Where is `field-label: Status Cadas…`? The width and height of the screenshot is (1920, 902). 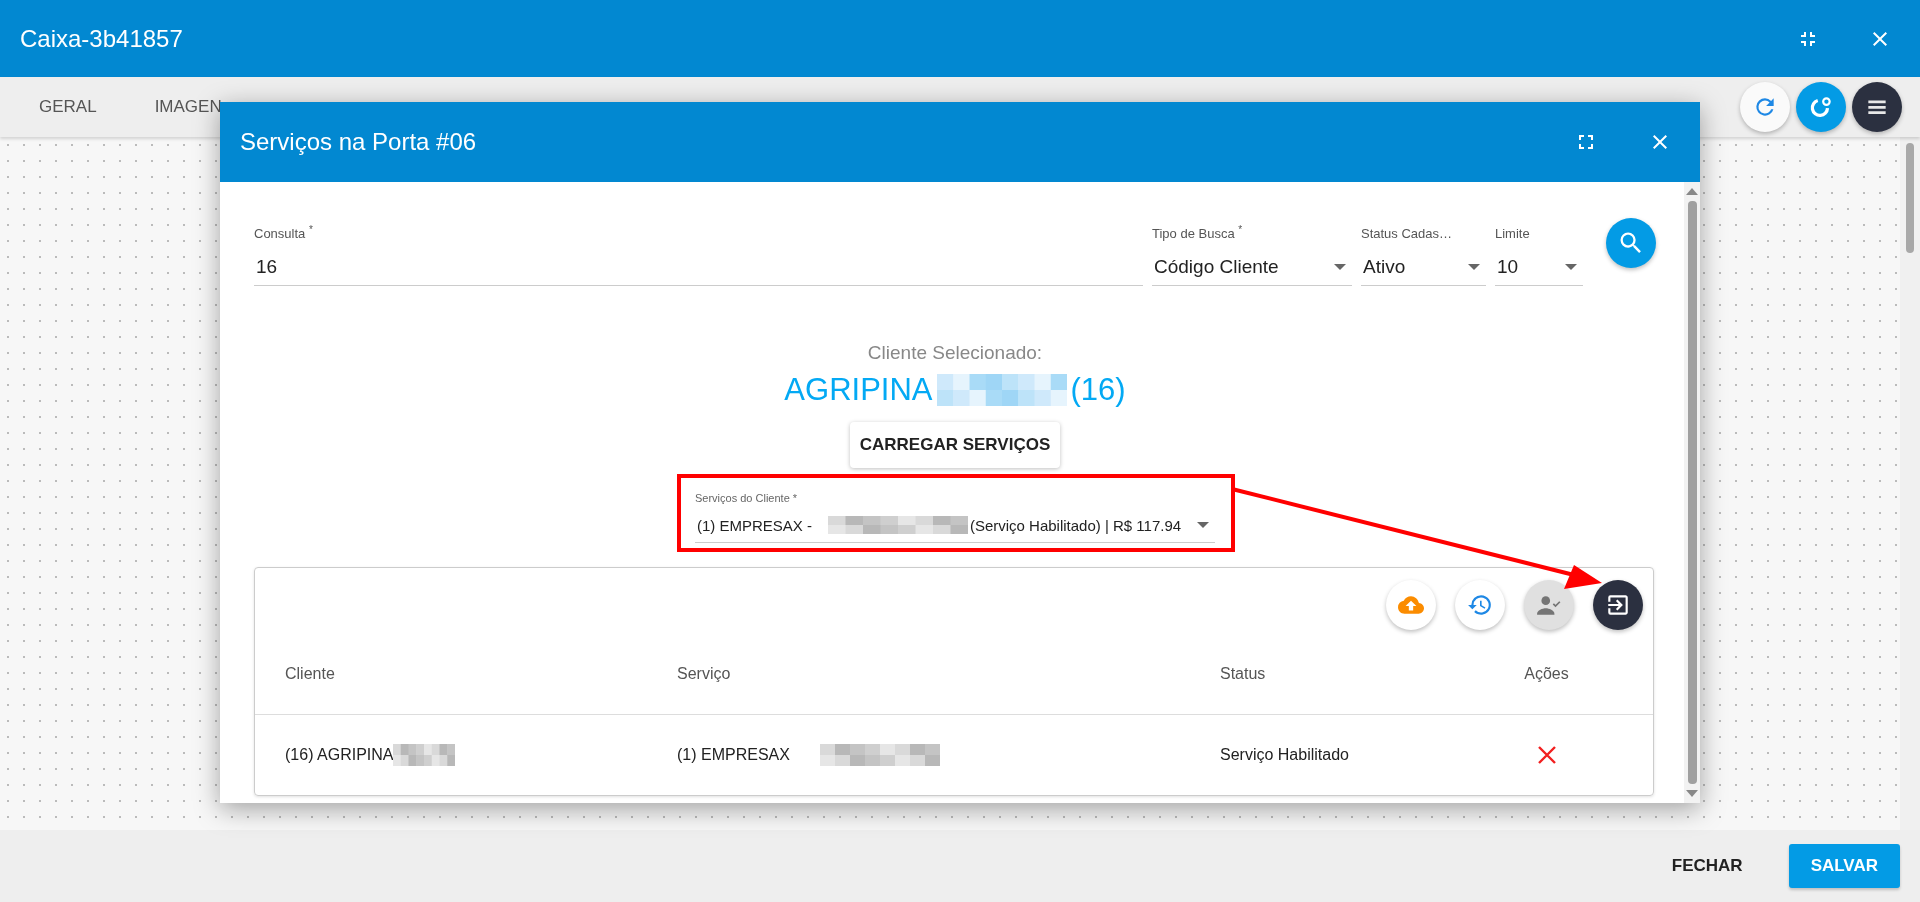 field-label: Status Cadas… is located at coordinates (1407, 233).